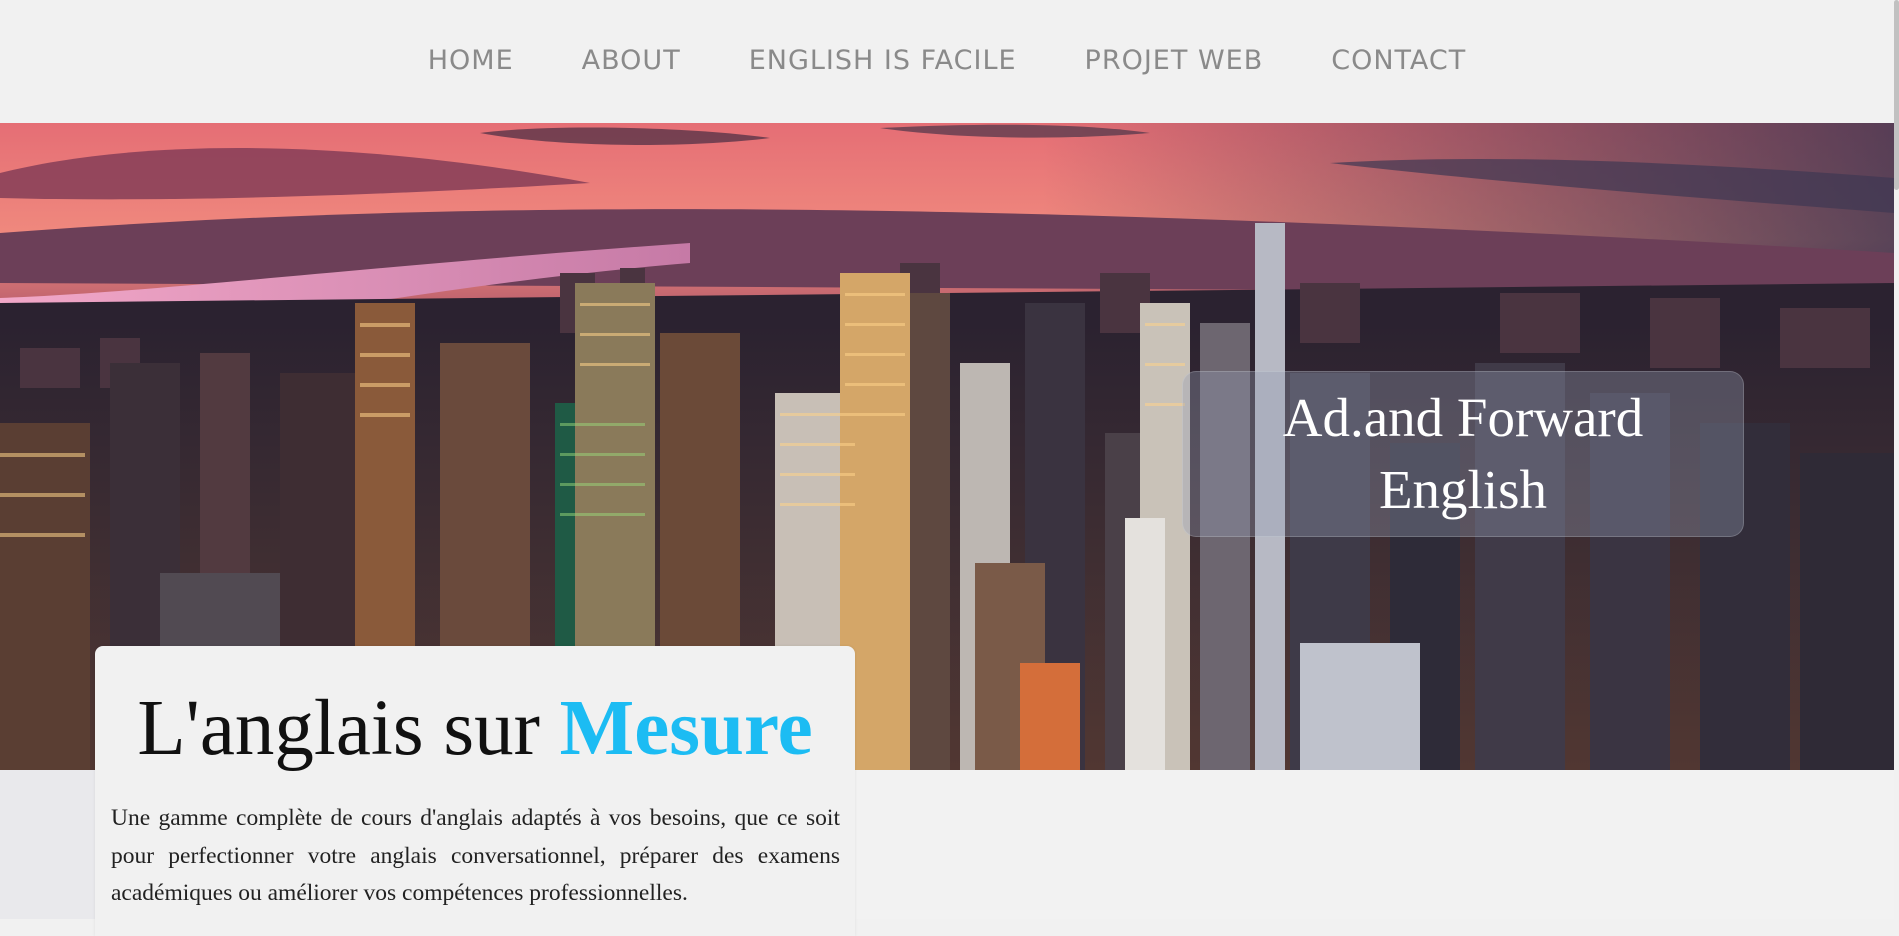  What do you see at coordinates (1896, 459) in the screenshot?
I see `page-scrollbar` at bounding box center [1896, 459].